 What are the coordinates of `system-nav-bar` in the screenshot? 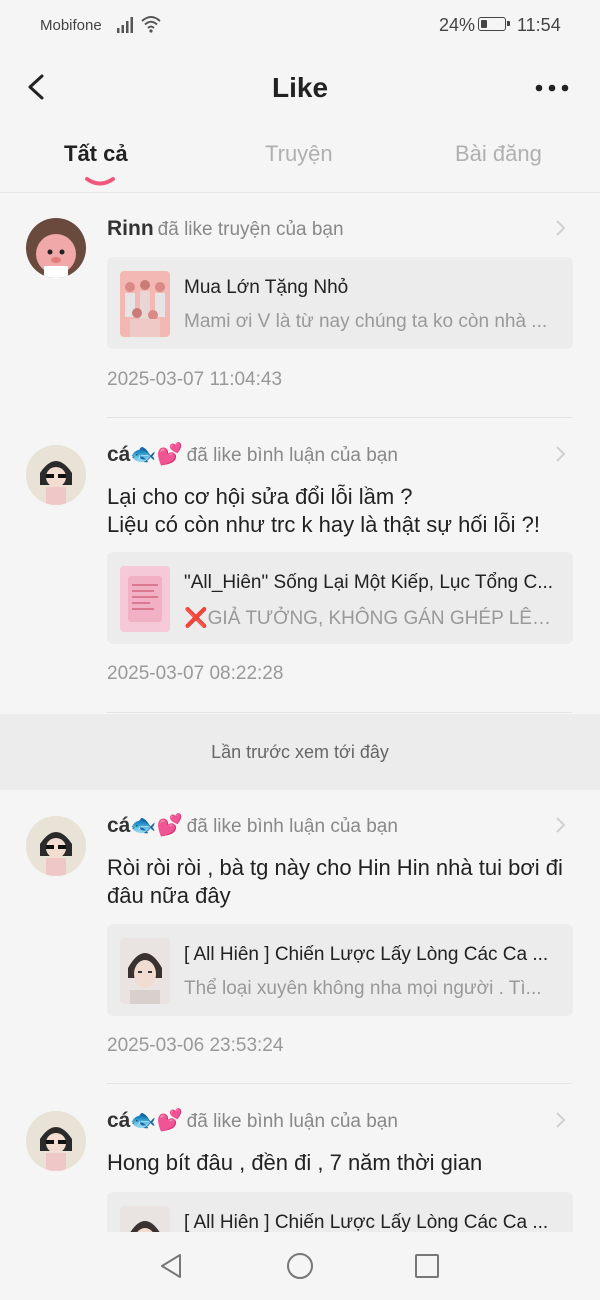 It's located at (300, 1266).